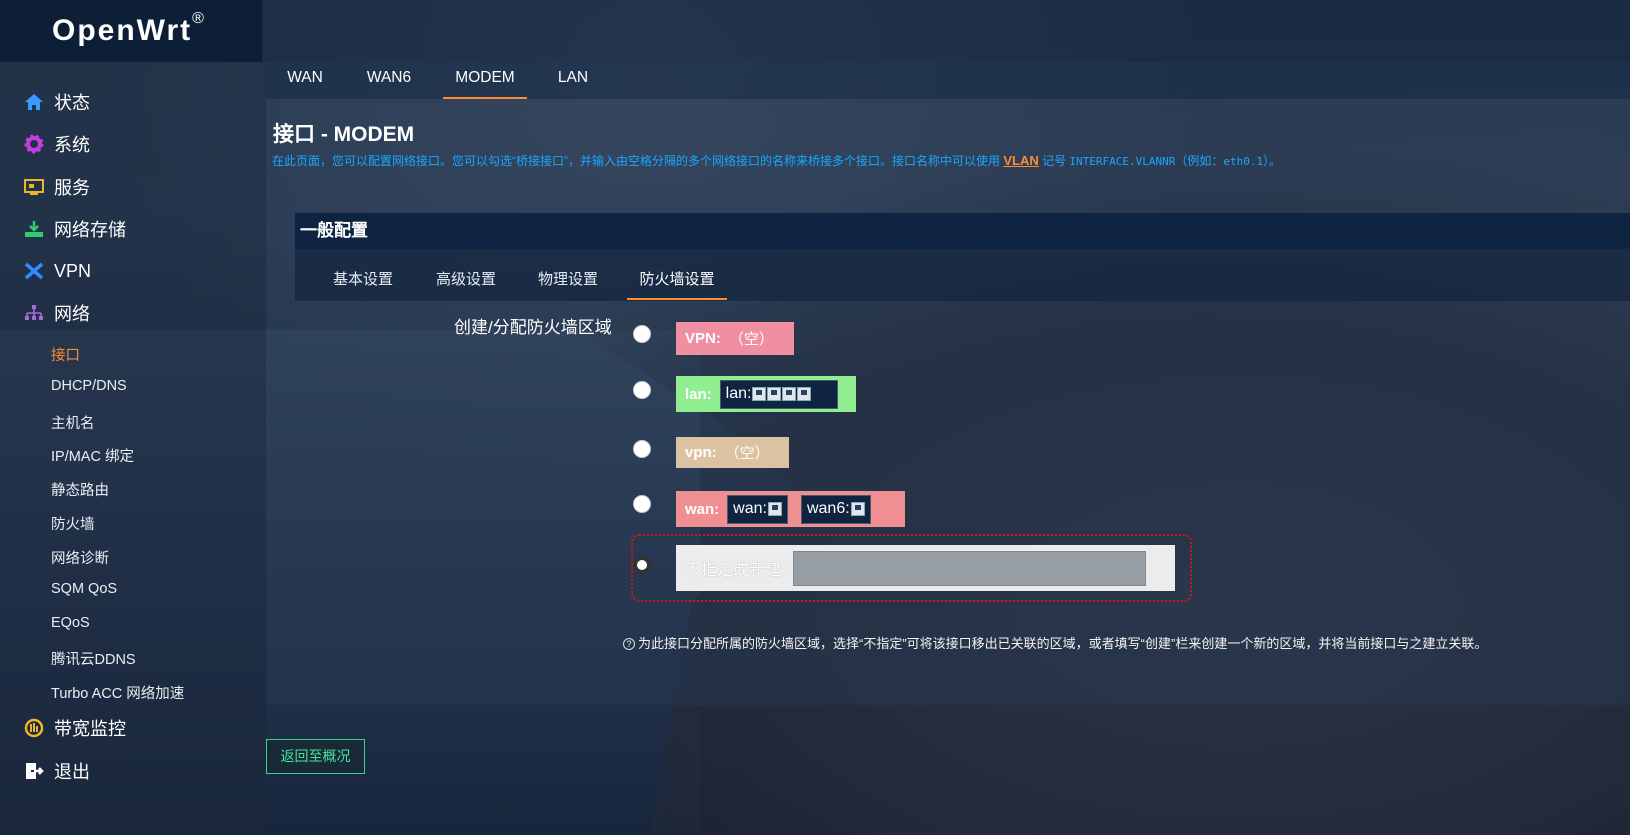  What do you see at coordinates (642, 449) in the screenshot?
I see `zone-radio-vpn` at bounding box center [642, 449].